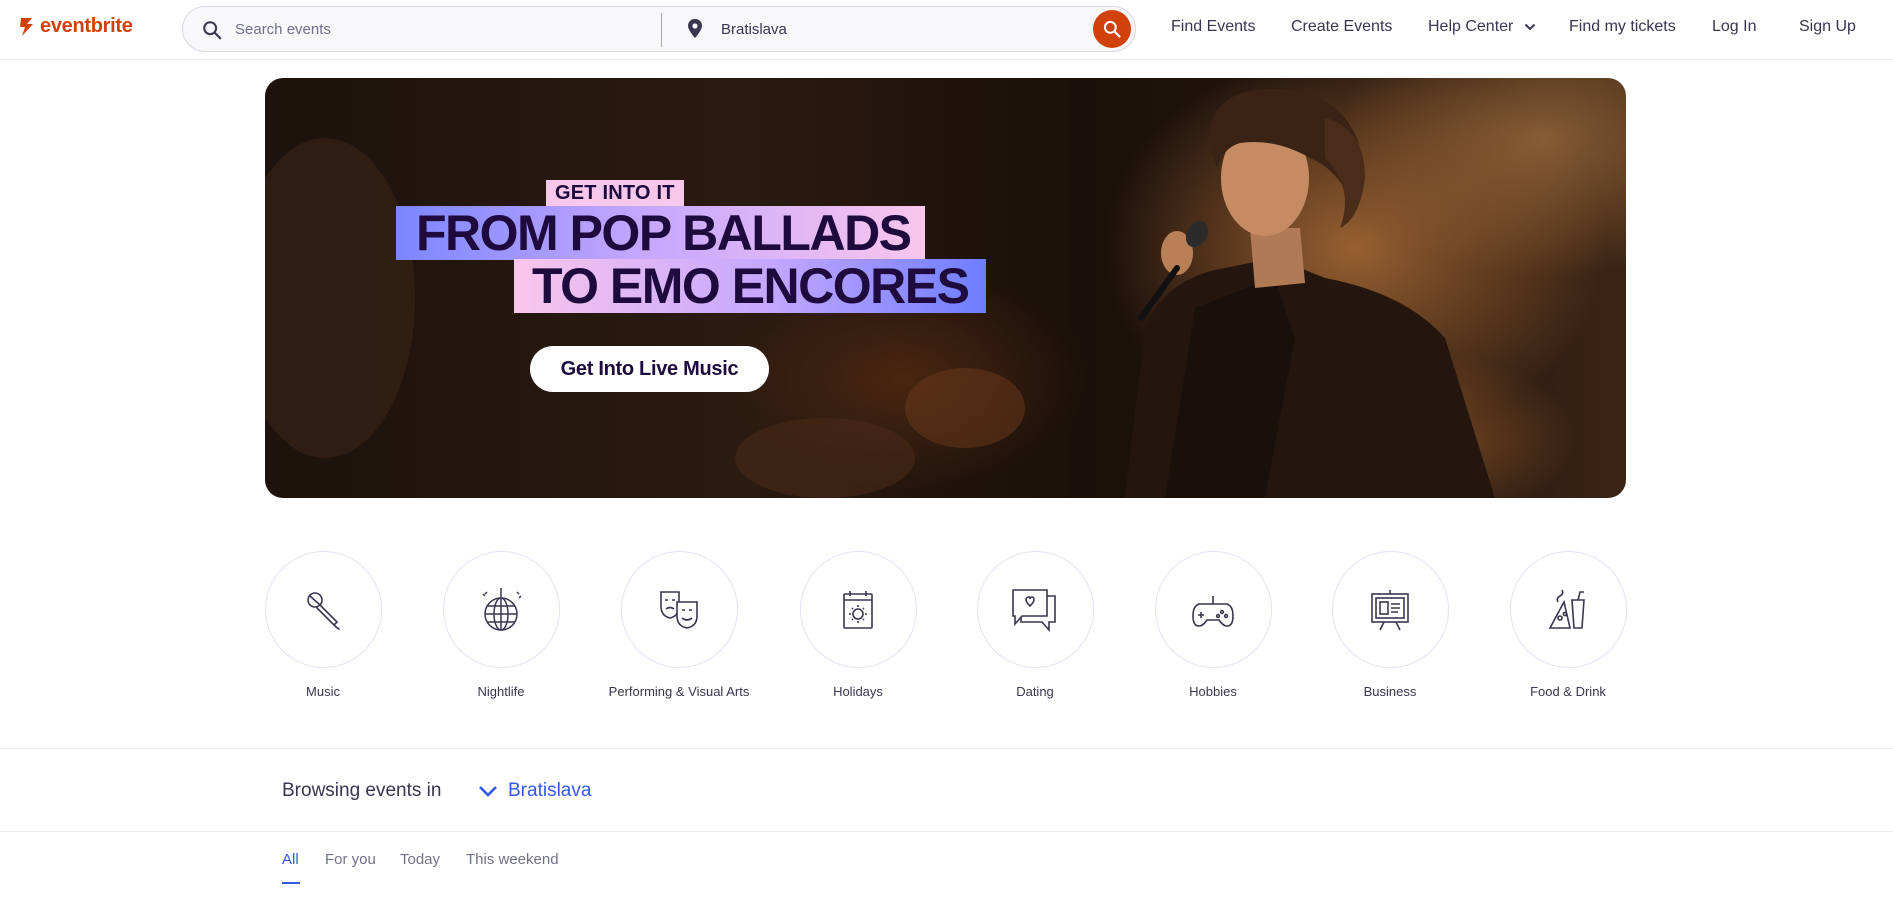  I want to click on category-nightlife: Nightlife, so click(501, 625).